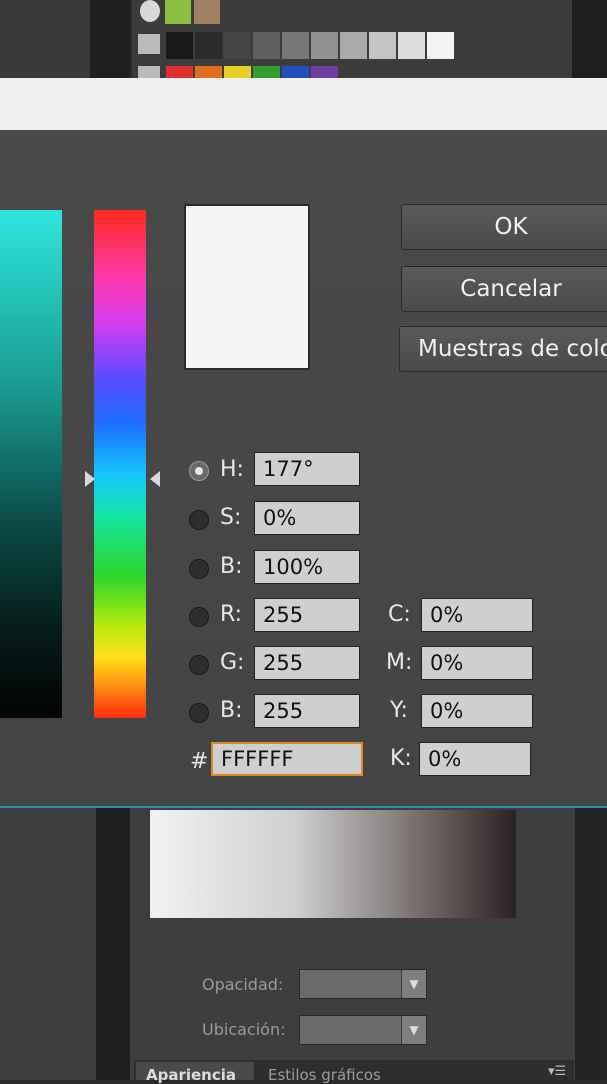 The height and width of the screenshot is (1084, 607). I want to click on panel-divider, so click(110, 40).